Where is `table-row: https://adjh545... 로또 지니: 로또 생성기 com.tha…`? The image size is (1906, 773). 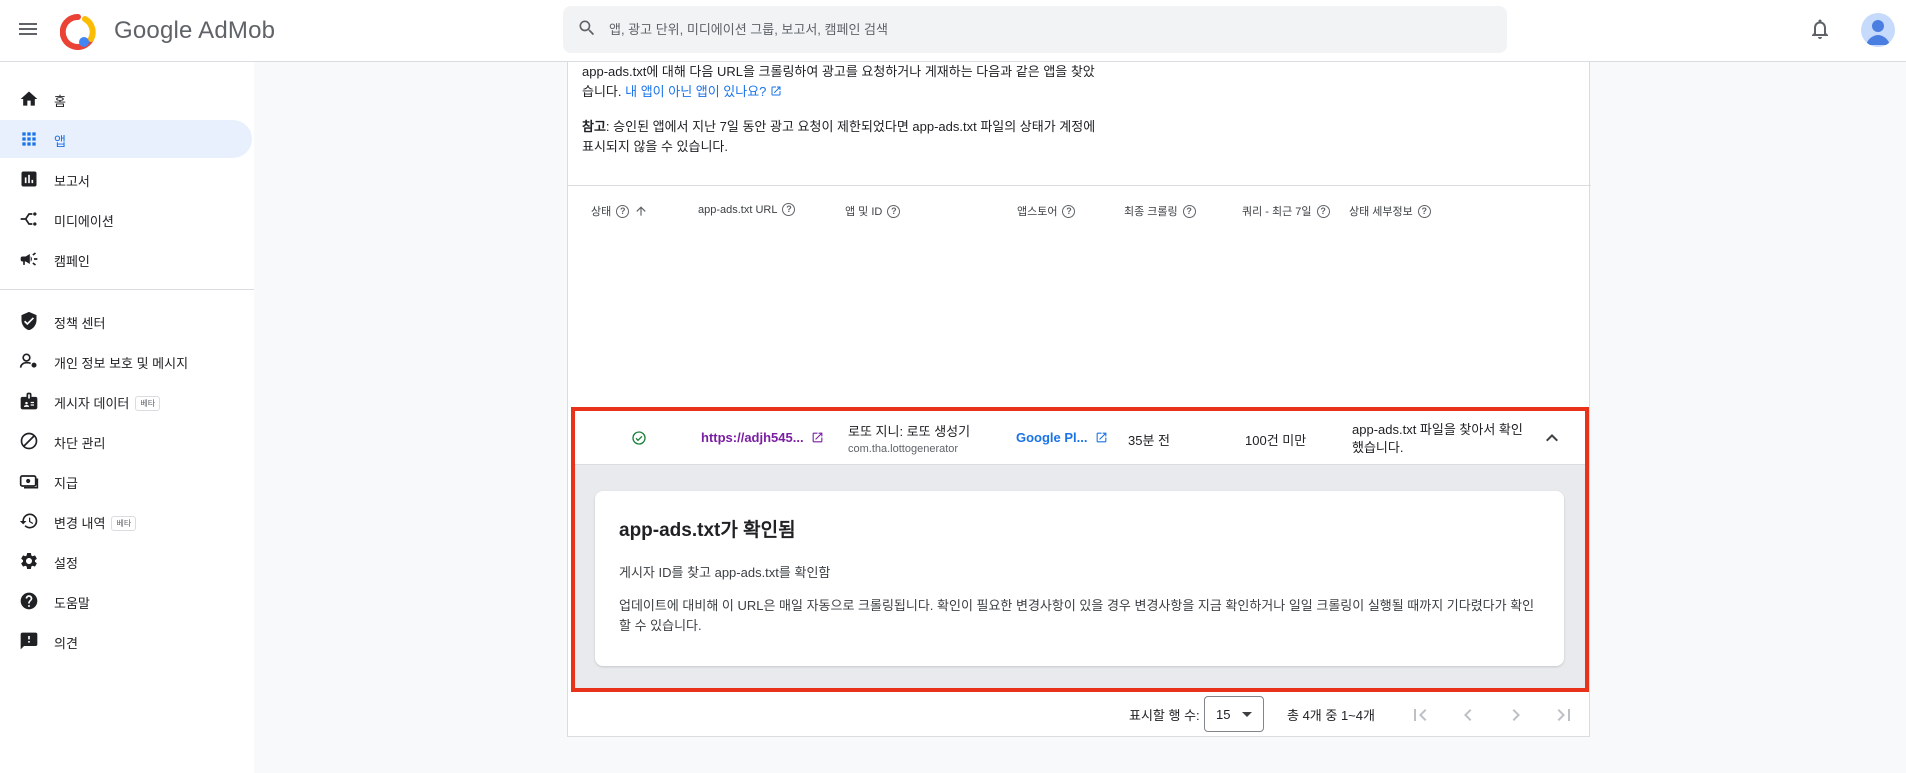
table-row: https://adjh545... 로또 지니: 로또 생성기 com.tha… is located at coordinates (1080, 438).